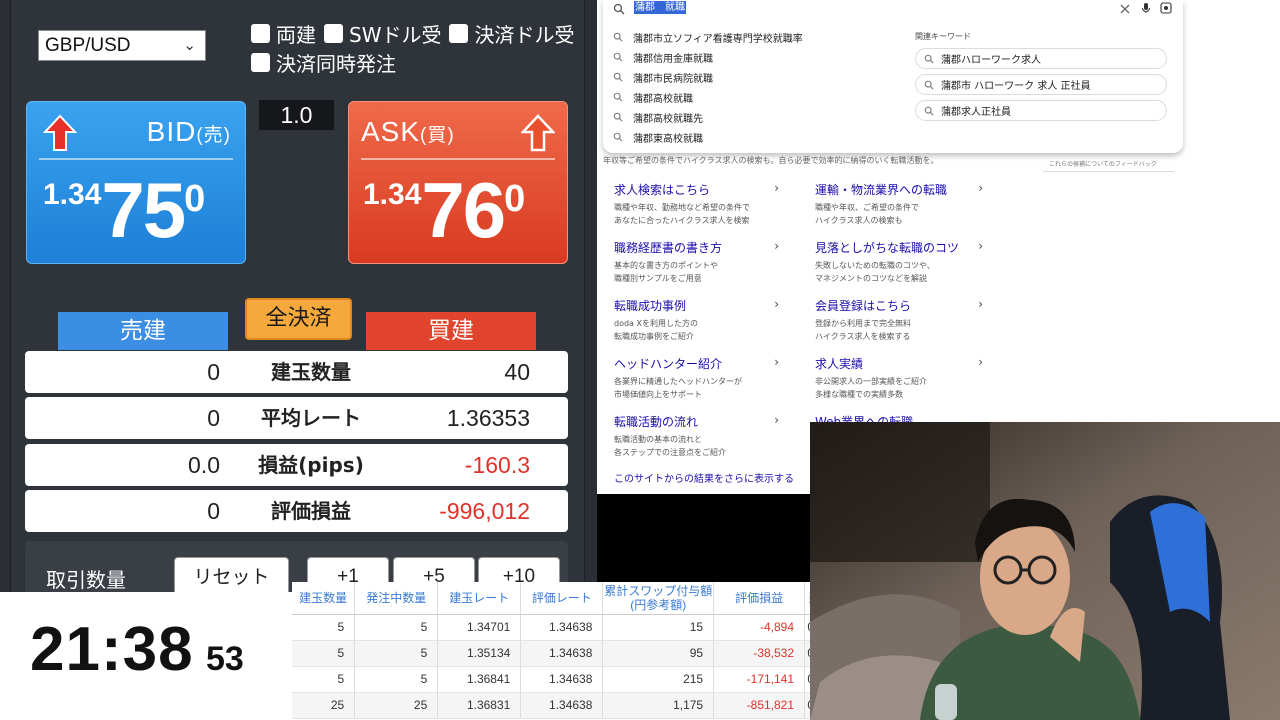  What do you see at coordinates (451, 331) in the screenshot?
I see `buy-position-tab: 買建` at bounding box center [451, 331].